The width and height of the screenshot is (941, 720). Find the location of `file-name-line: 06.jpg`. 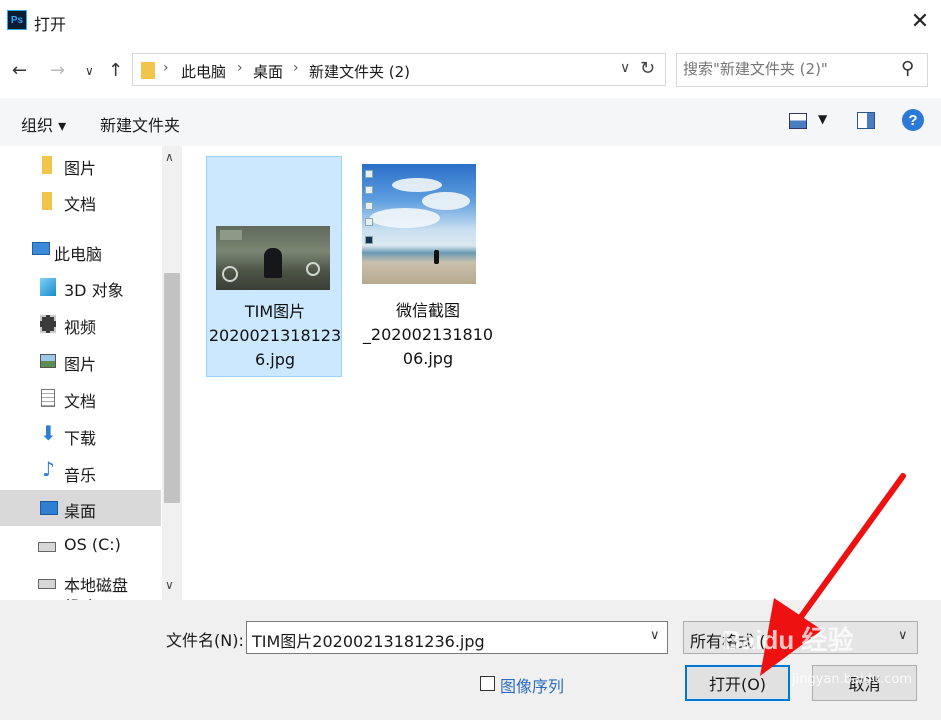

file-name-line: 06.jpg is located at coordinates (428, 358).